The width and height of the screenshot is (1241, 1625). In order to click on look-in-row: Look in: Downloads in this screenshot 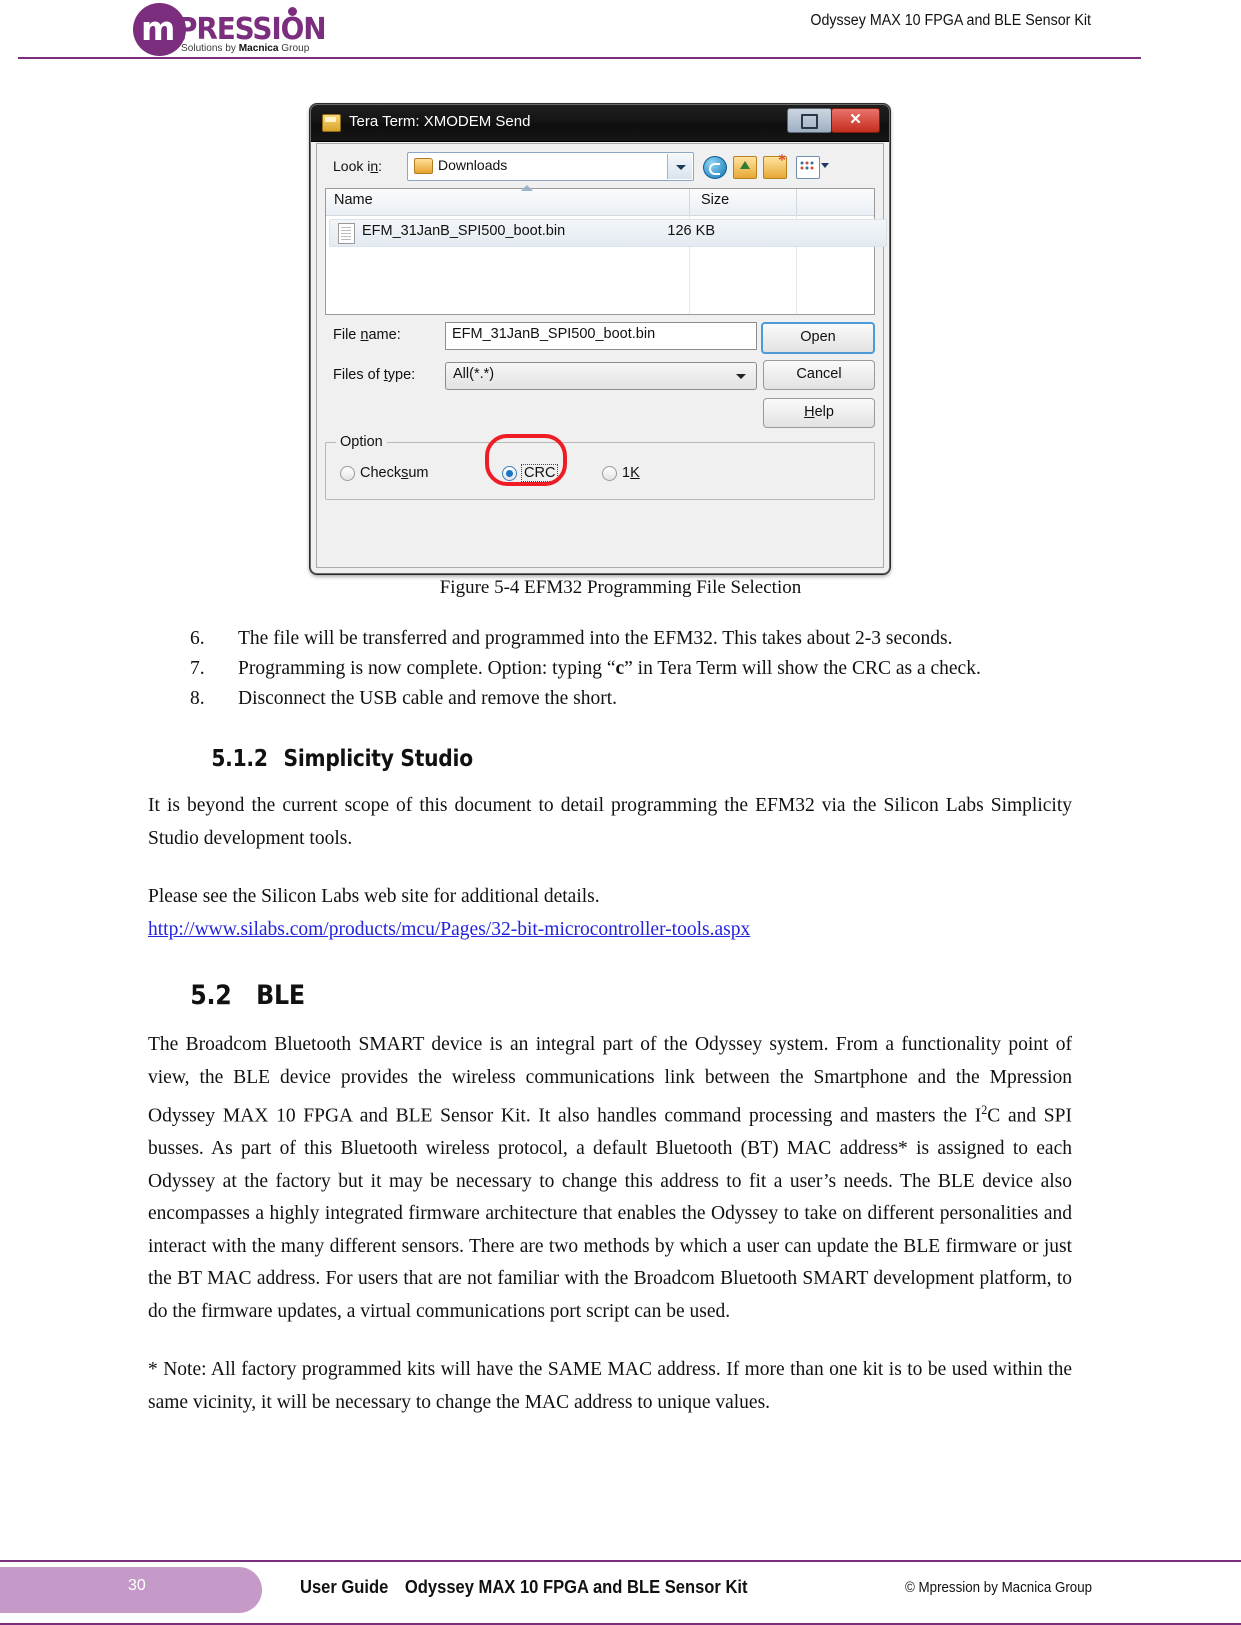, I will do `click(600, 167)`.